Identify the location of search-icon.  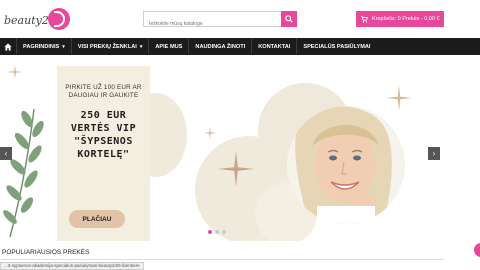
(289, 19).